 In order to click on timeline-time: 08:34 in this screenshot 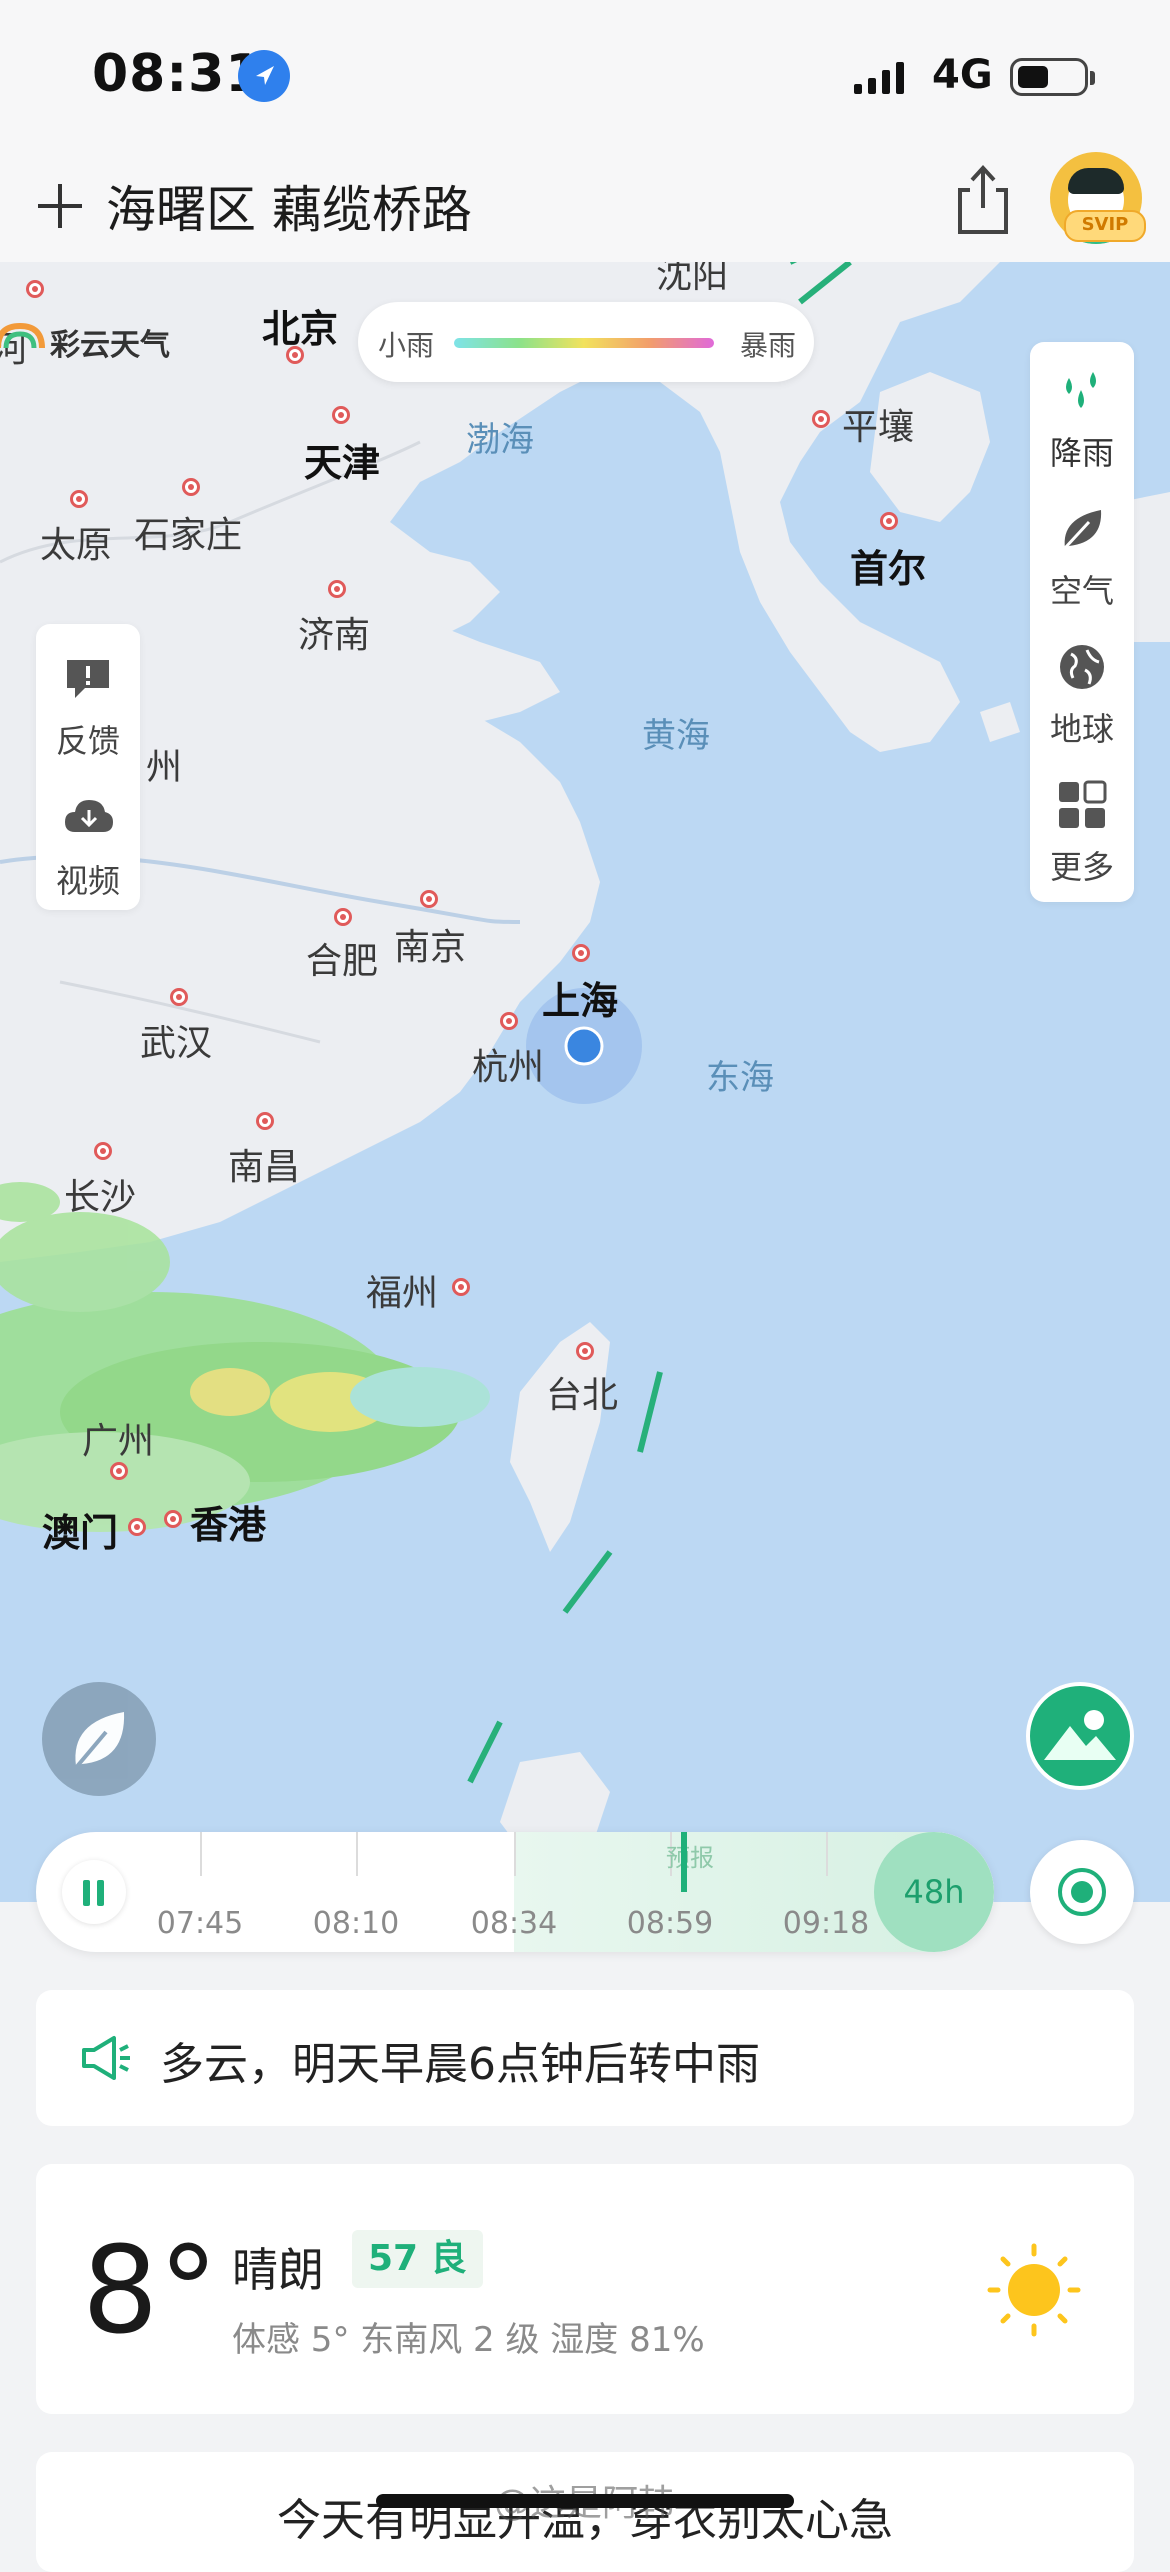, I will do `click(514, 1923)`.